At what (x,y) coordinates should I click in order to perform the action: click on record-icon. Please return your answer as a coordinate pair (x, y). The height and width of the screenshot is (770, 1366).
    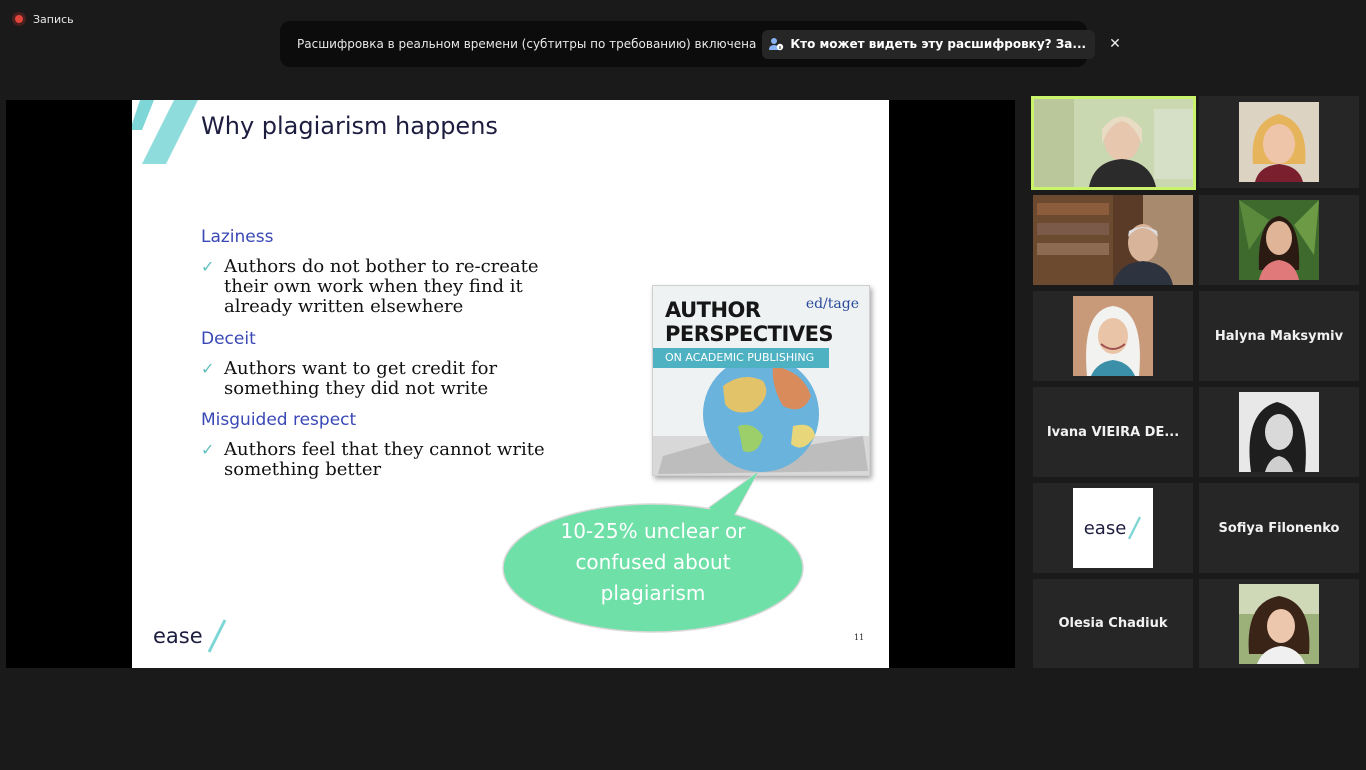
    Looking at the image, I should click on (19, 19).